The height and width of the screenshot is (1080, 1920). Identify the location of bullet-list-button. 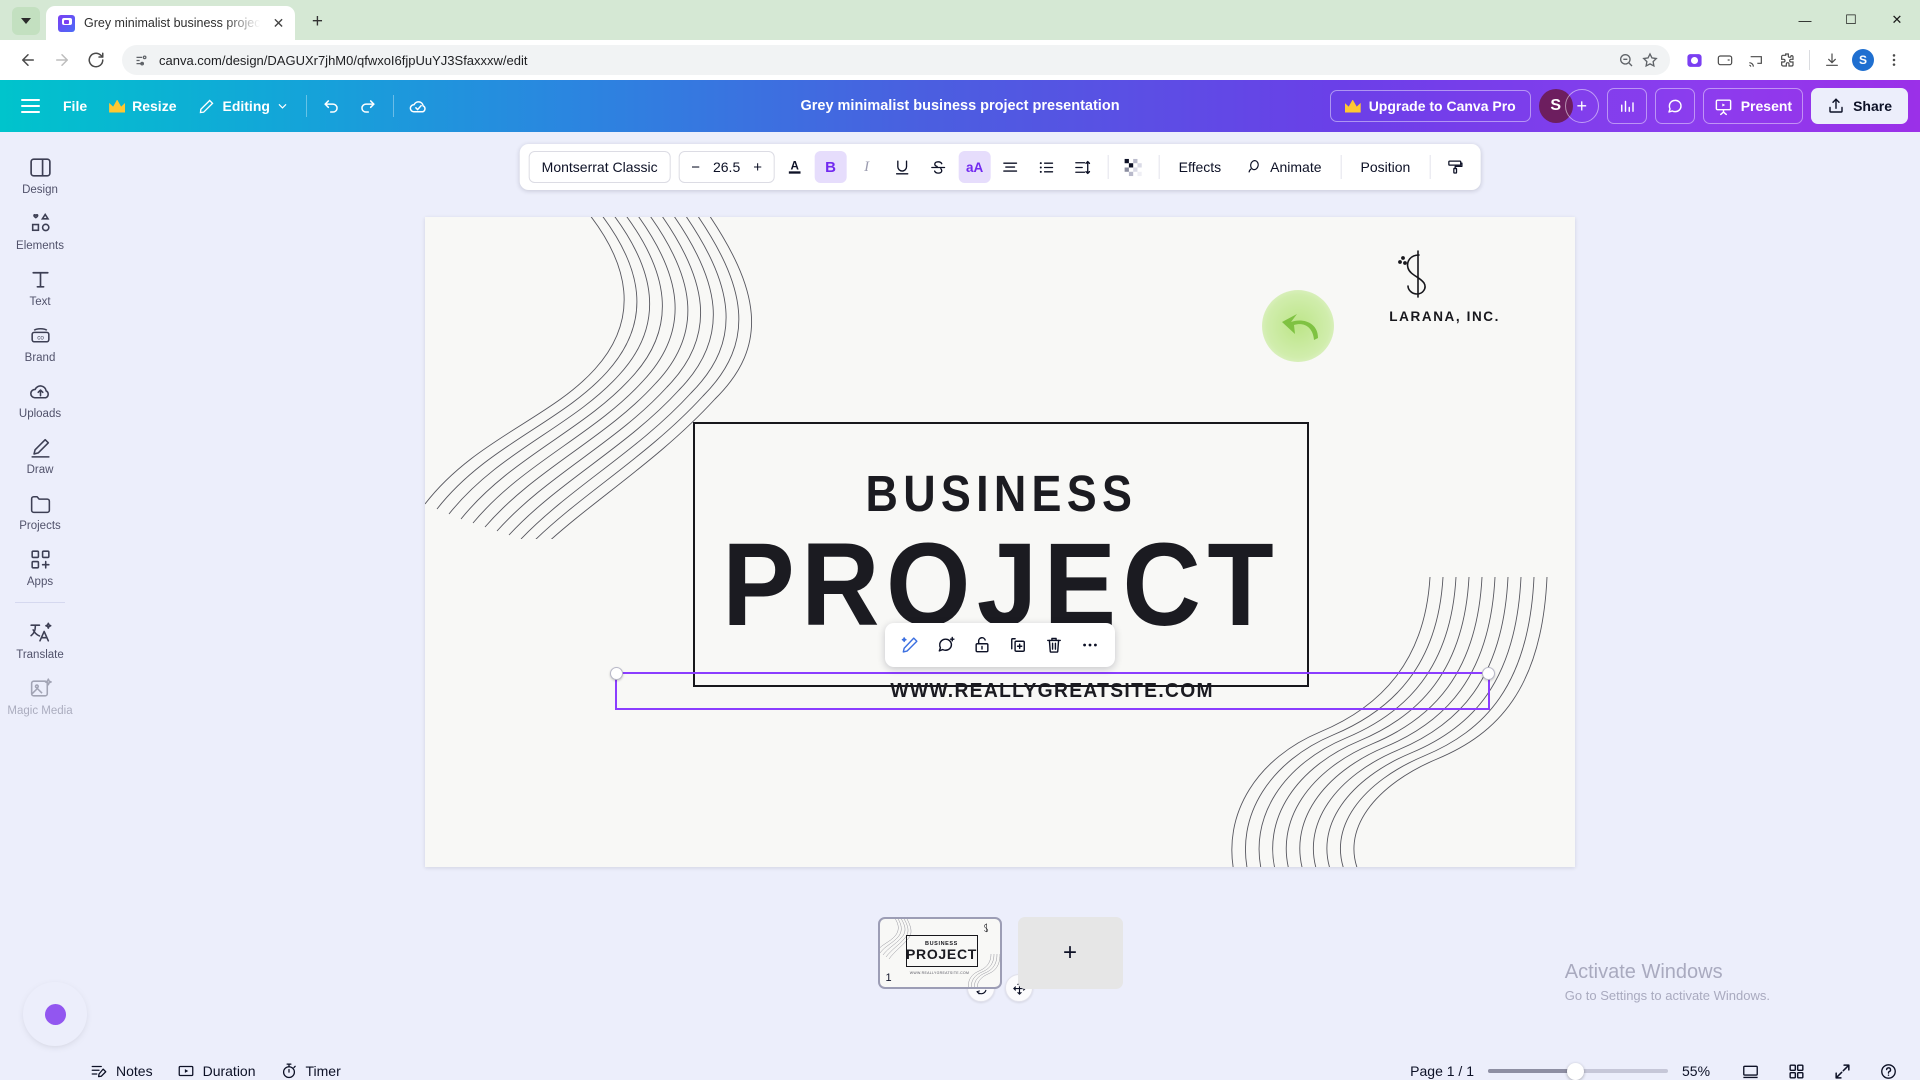
(1047, 167).